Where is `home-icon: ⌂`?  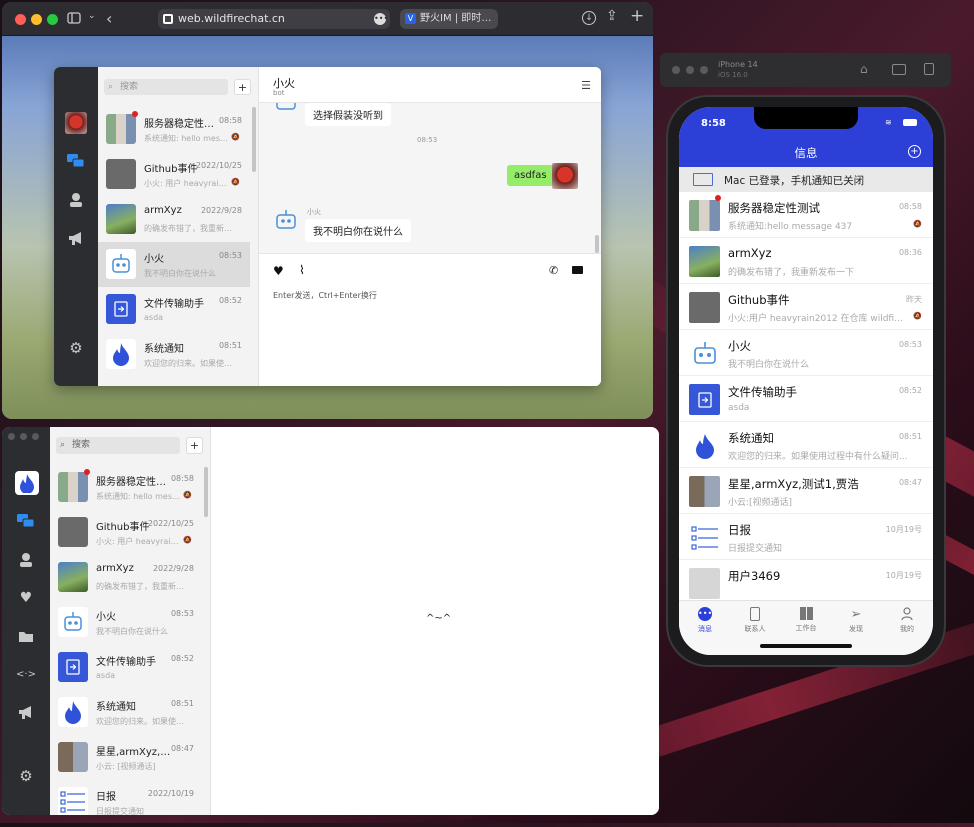 home-icon: ⌂ is located at coordinates (864, 69).